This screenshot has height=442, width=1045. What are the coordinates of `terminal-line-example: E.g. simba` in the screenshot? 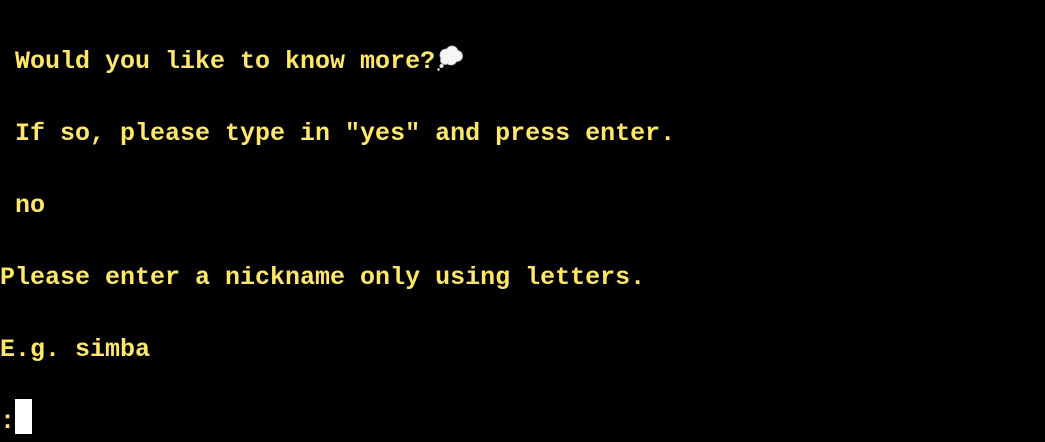 It's located at (75, 349).